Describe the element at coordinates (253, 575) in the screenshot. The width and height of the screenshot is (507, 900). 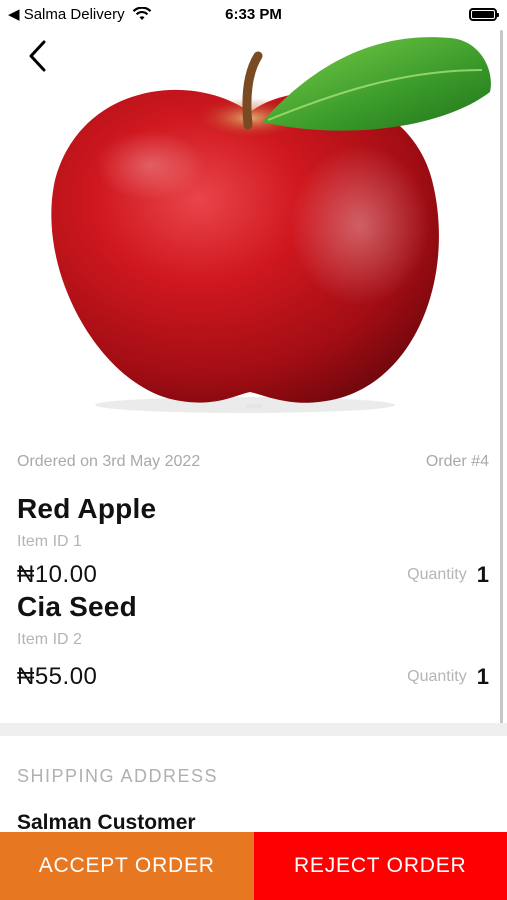
I see `item-price-row: ₦10.00 Quantity 1` at that location.